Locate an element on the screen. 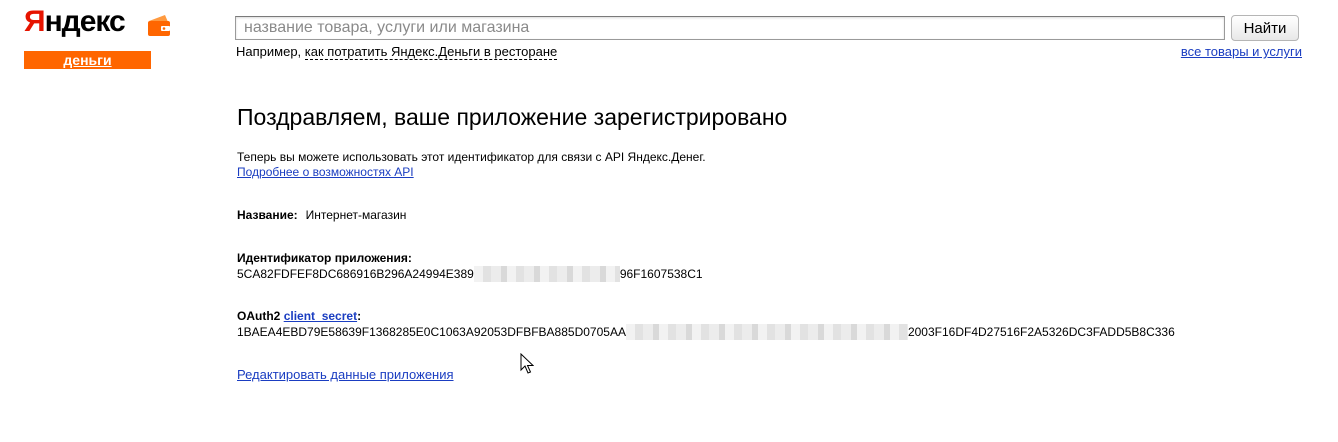 The height and width of the screenshot is (442, 1338). app-id-end: 96F1607538C1 is located at coordinates (661, 274).